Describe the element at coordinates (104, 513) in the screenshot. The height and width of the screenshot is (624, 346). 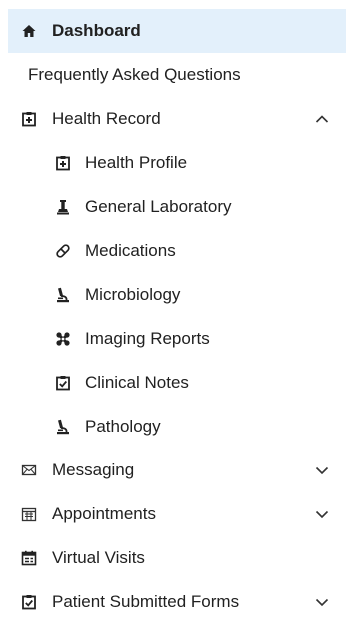
I see `nav-item-label: Appointments` at that location.